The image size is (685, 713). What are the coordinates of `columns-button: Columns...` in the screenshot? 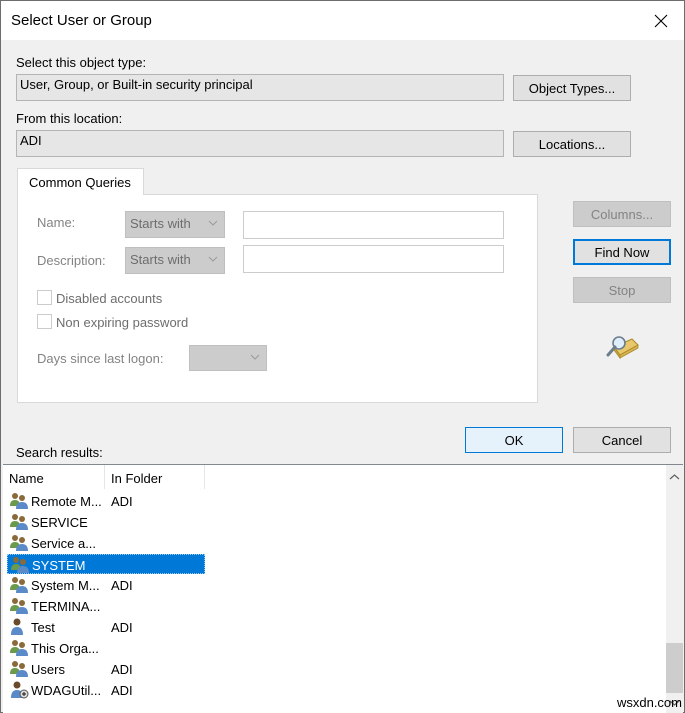 It's located at (622, 214).